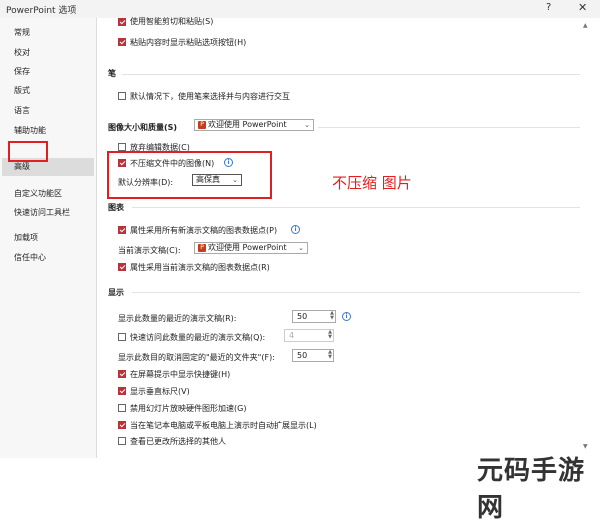 The width and height of the screenshot is (600, 524). What do you see at coordinates (41, 11) in the screenshot?
I see `window-title: PowerPoint 选项` at bounding box center [41, 11].